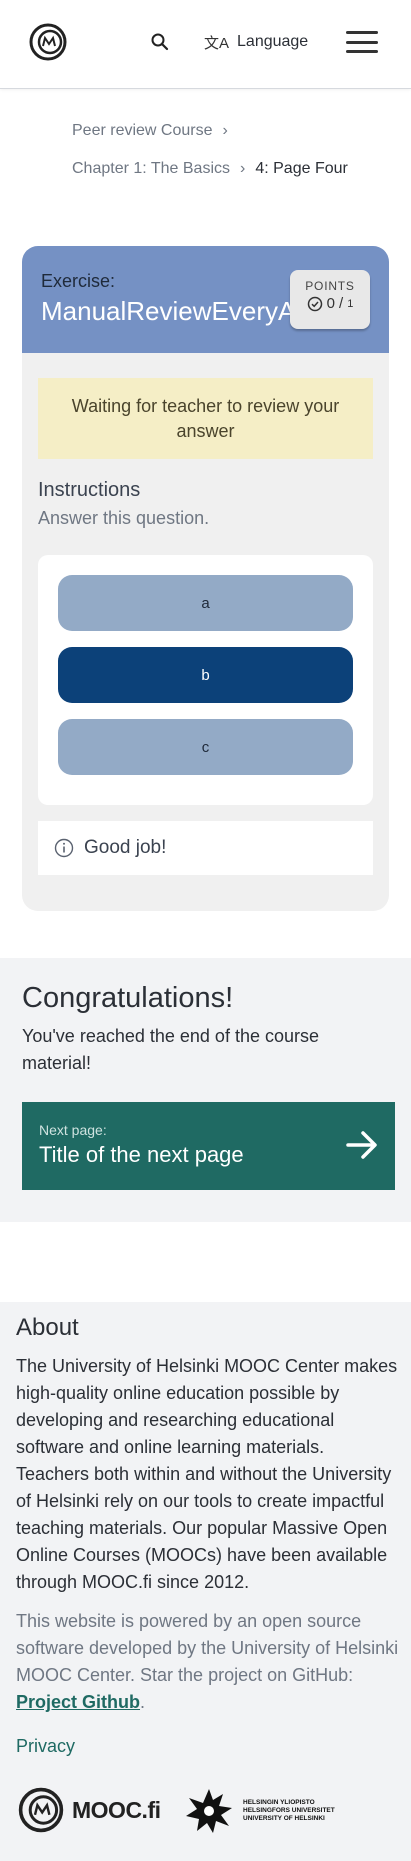  Describe the element at coordinates (301, 168) in the screenshot. I see `breadcrumb-current-page: 4: Page Four` at that location.